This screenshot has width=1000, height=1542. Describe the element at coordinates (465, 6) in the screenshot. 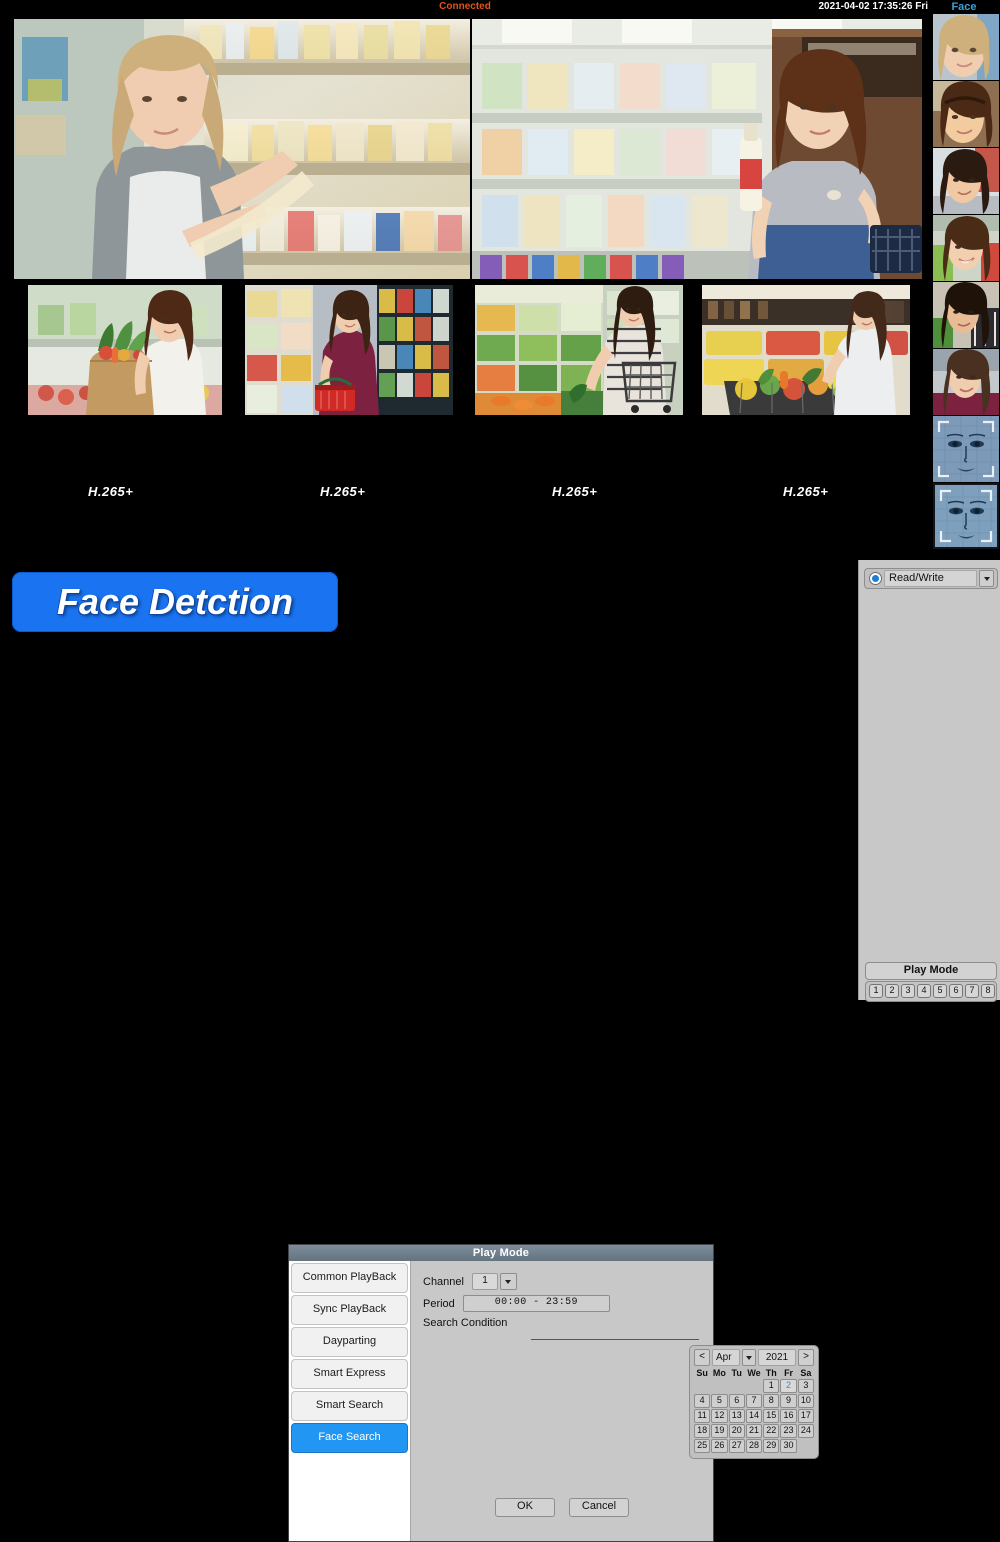

I see `connection-status: Connected` at that location.